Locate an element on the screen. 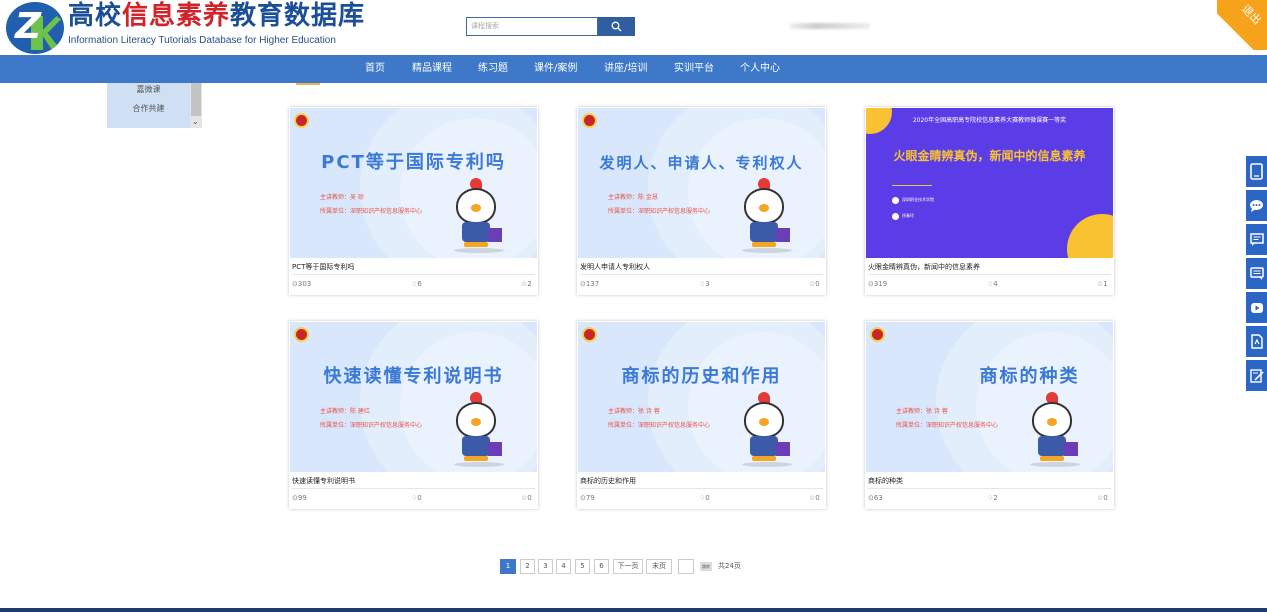 The image size is (1267, 612). page-button-3: 3 is located at coordinates (545, 566).